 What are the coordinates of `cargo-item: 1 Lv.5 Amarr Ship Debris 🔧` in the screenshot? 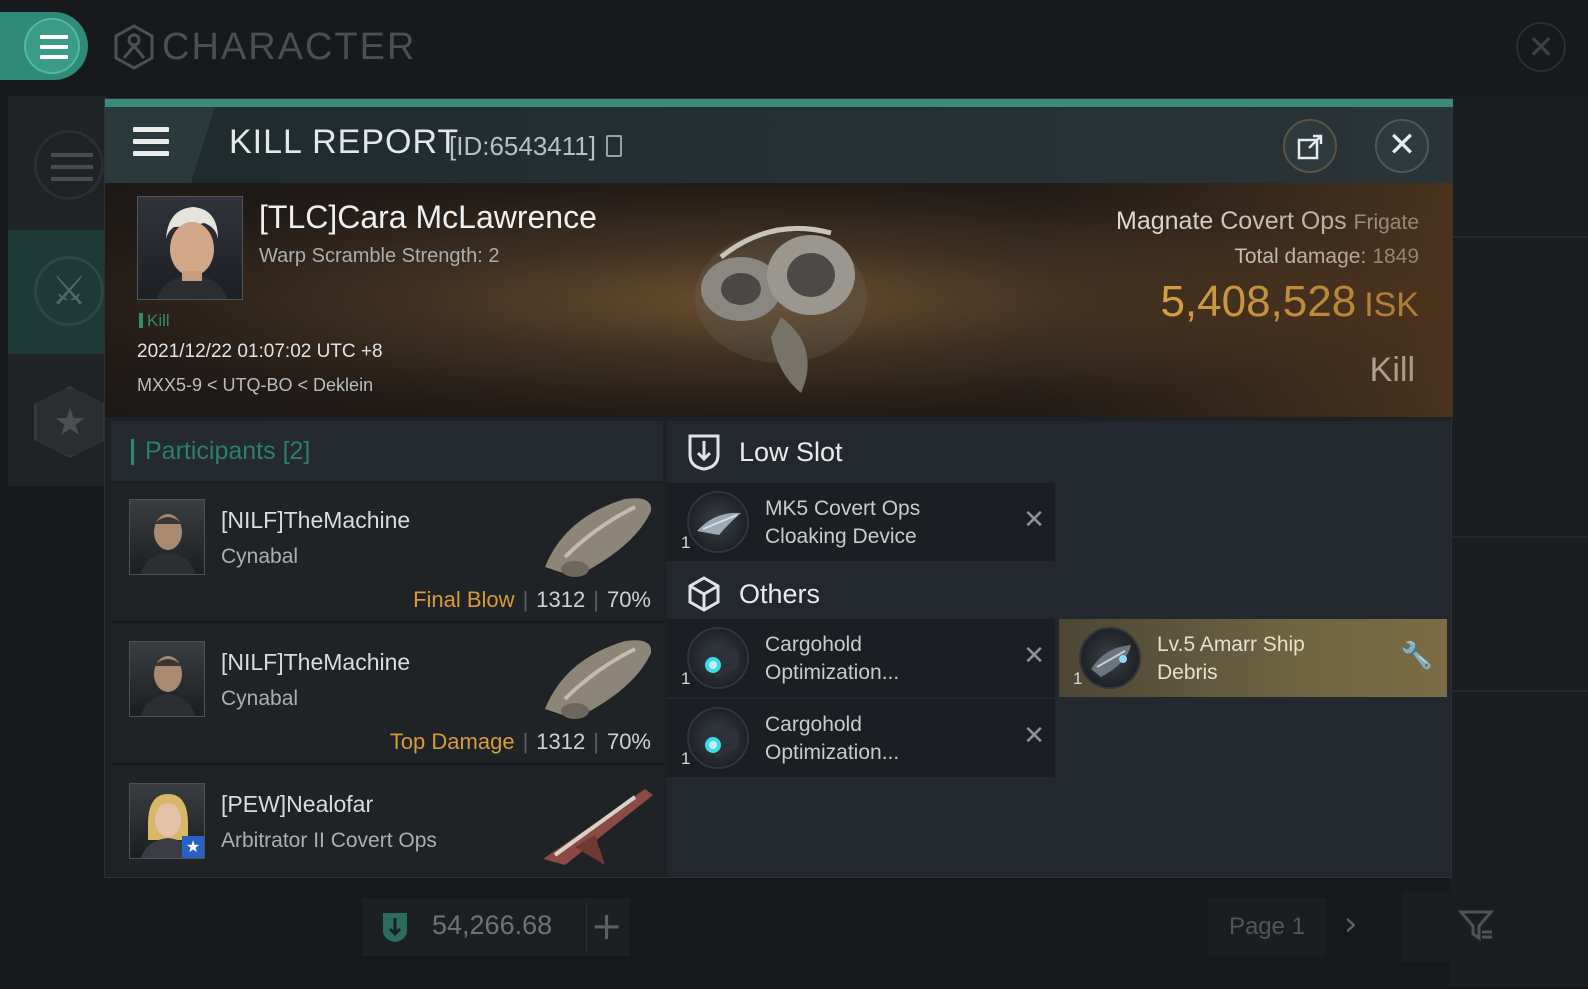 It's located at (1253, 658).